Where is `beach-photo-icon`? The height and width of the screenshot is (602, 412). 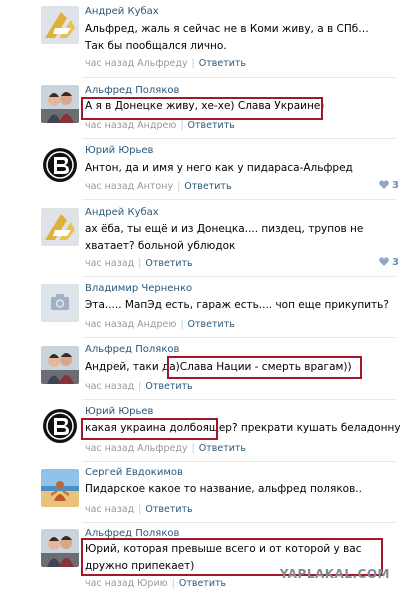 beach-photo-icon is located at coordinates (60, 488).